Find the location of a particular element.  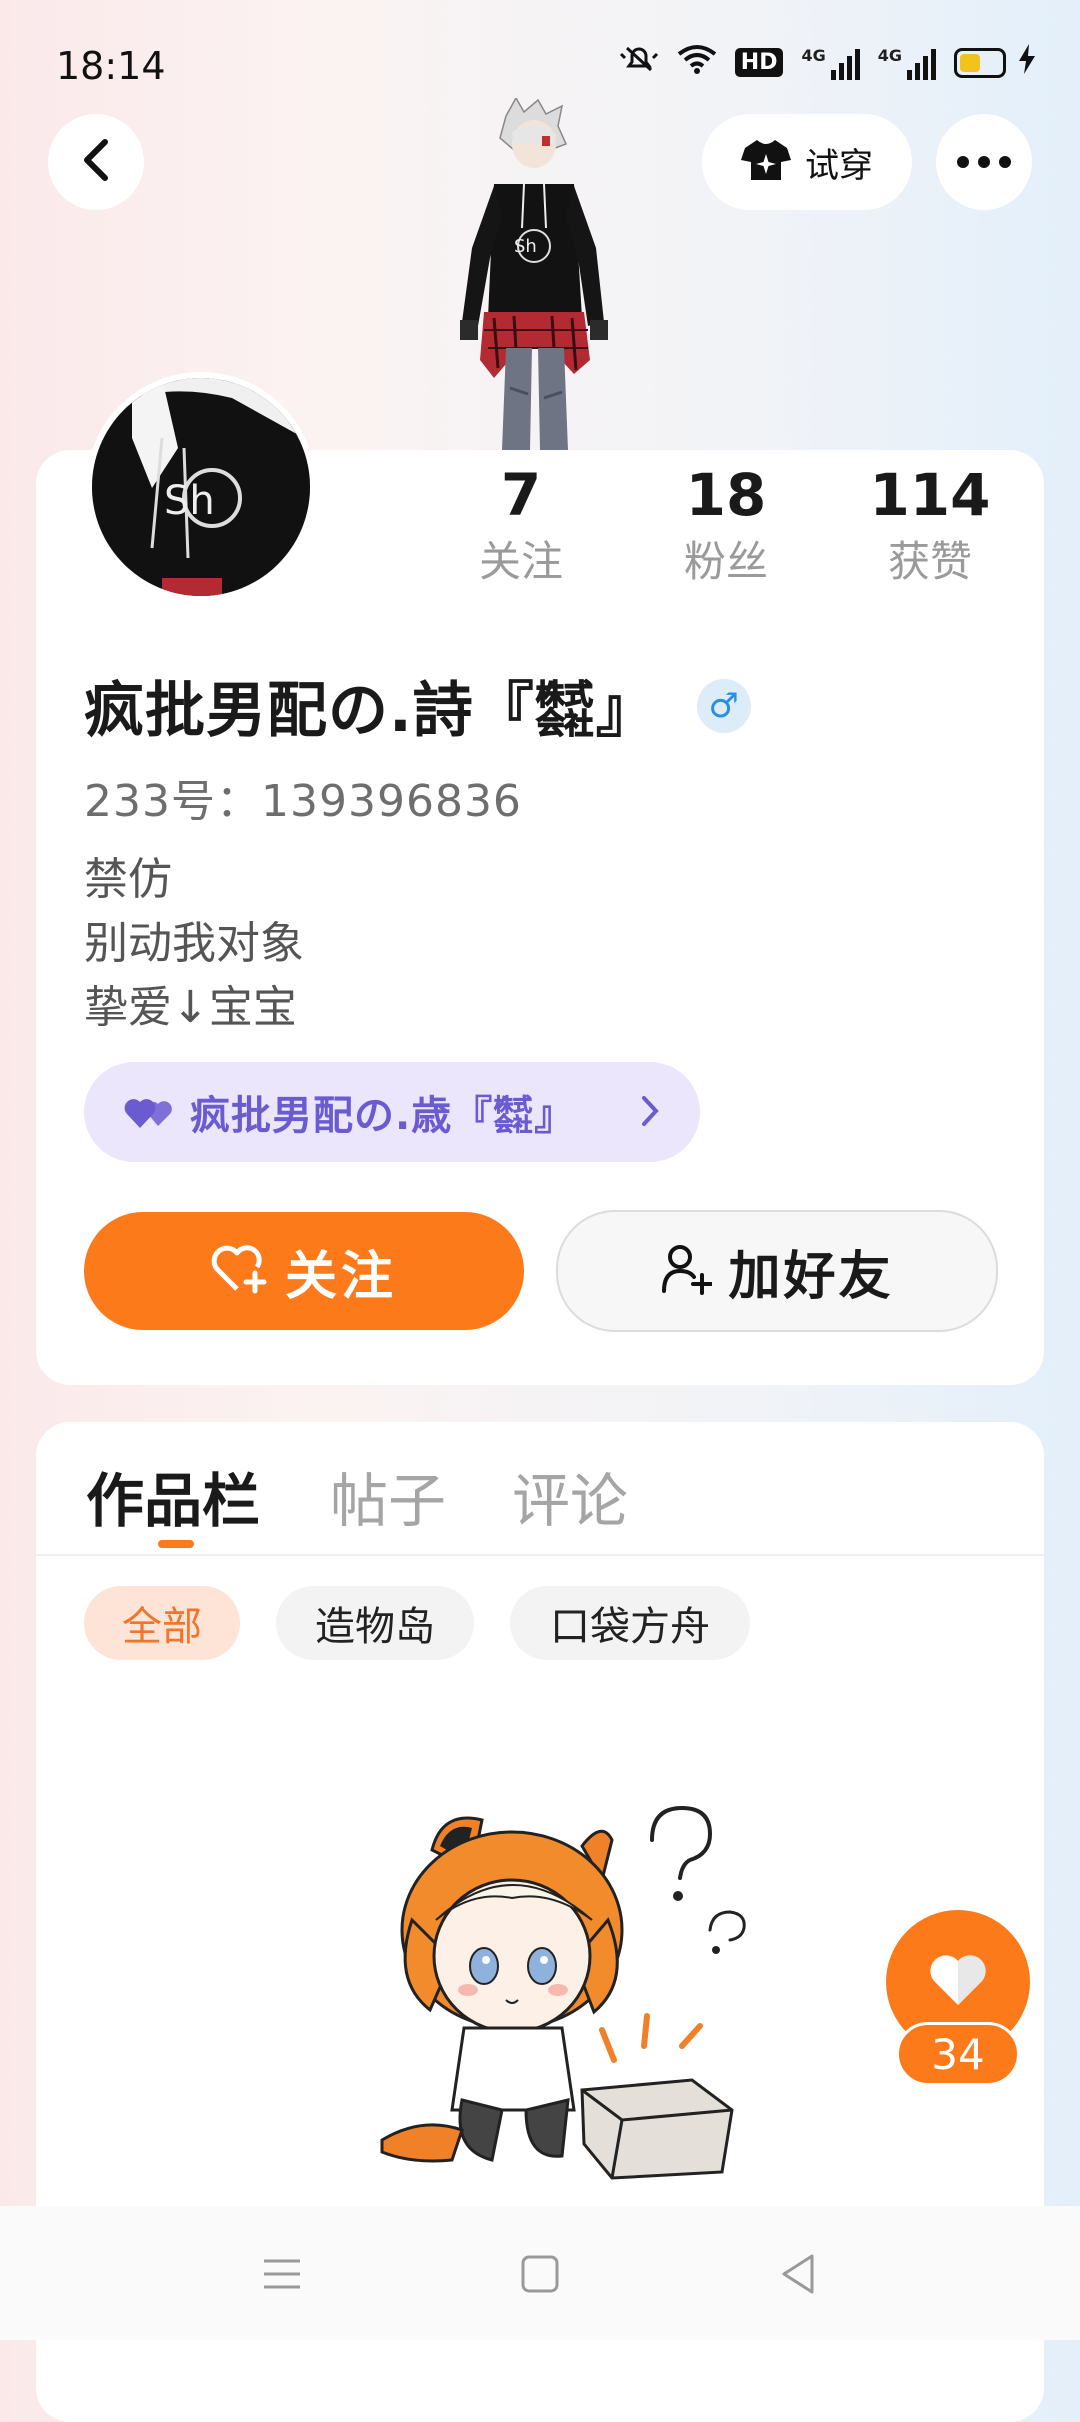

follow-label: 关注 is located at coordinates (340, 1276).